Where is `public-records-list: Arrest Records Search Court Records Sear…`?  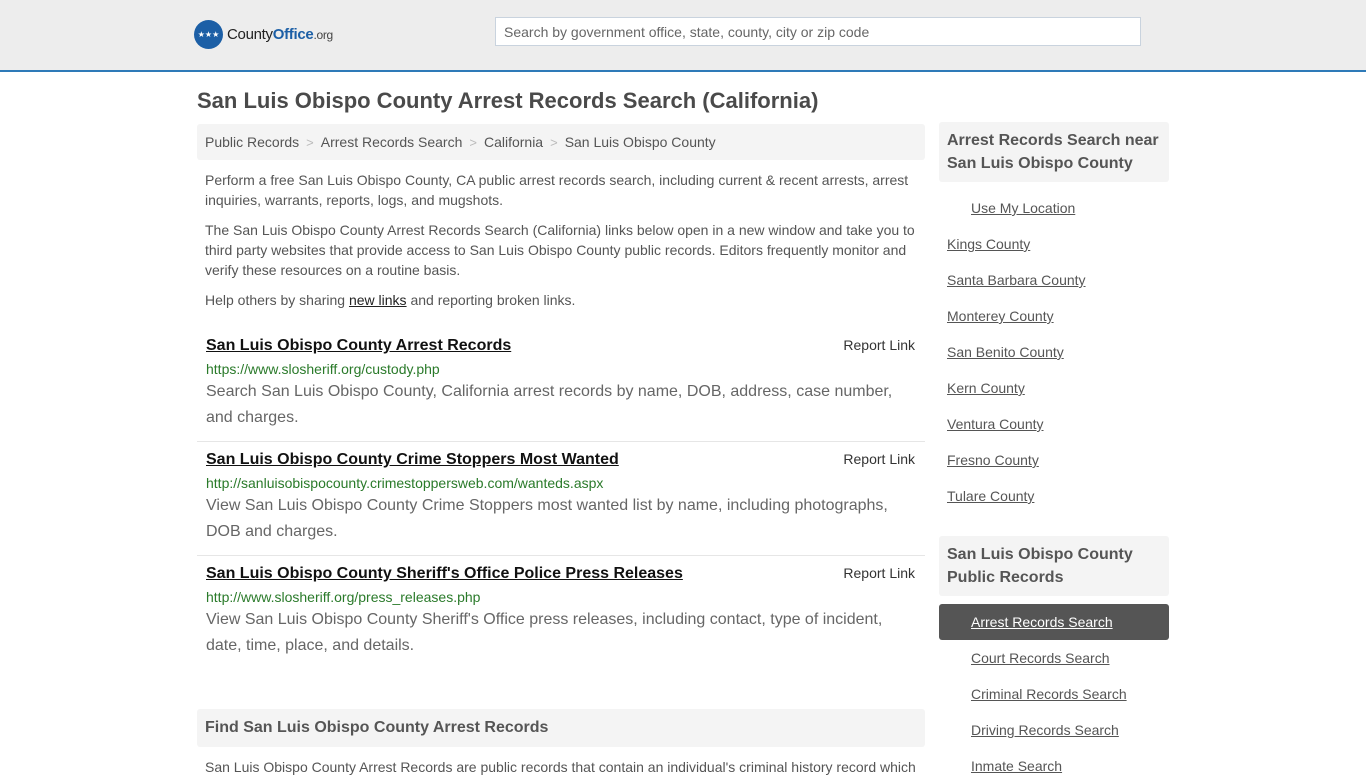 public-records-list: Arrest Records Search Court Records Sear… is located at coordinates (1054, 694).